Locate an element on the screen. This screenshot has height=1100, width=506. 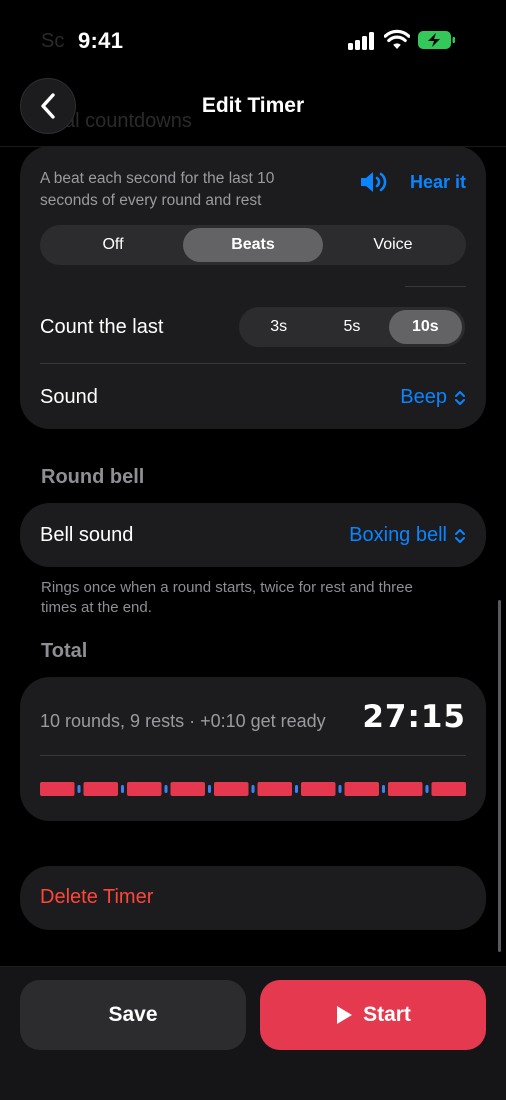
speaker-icon is located at coordinates (373, 182).